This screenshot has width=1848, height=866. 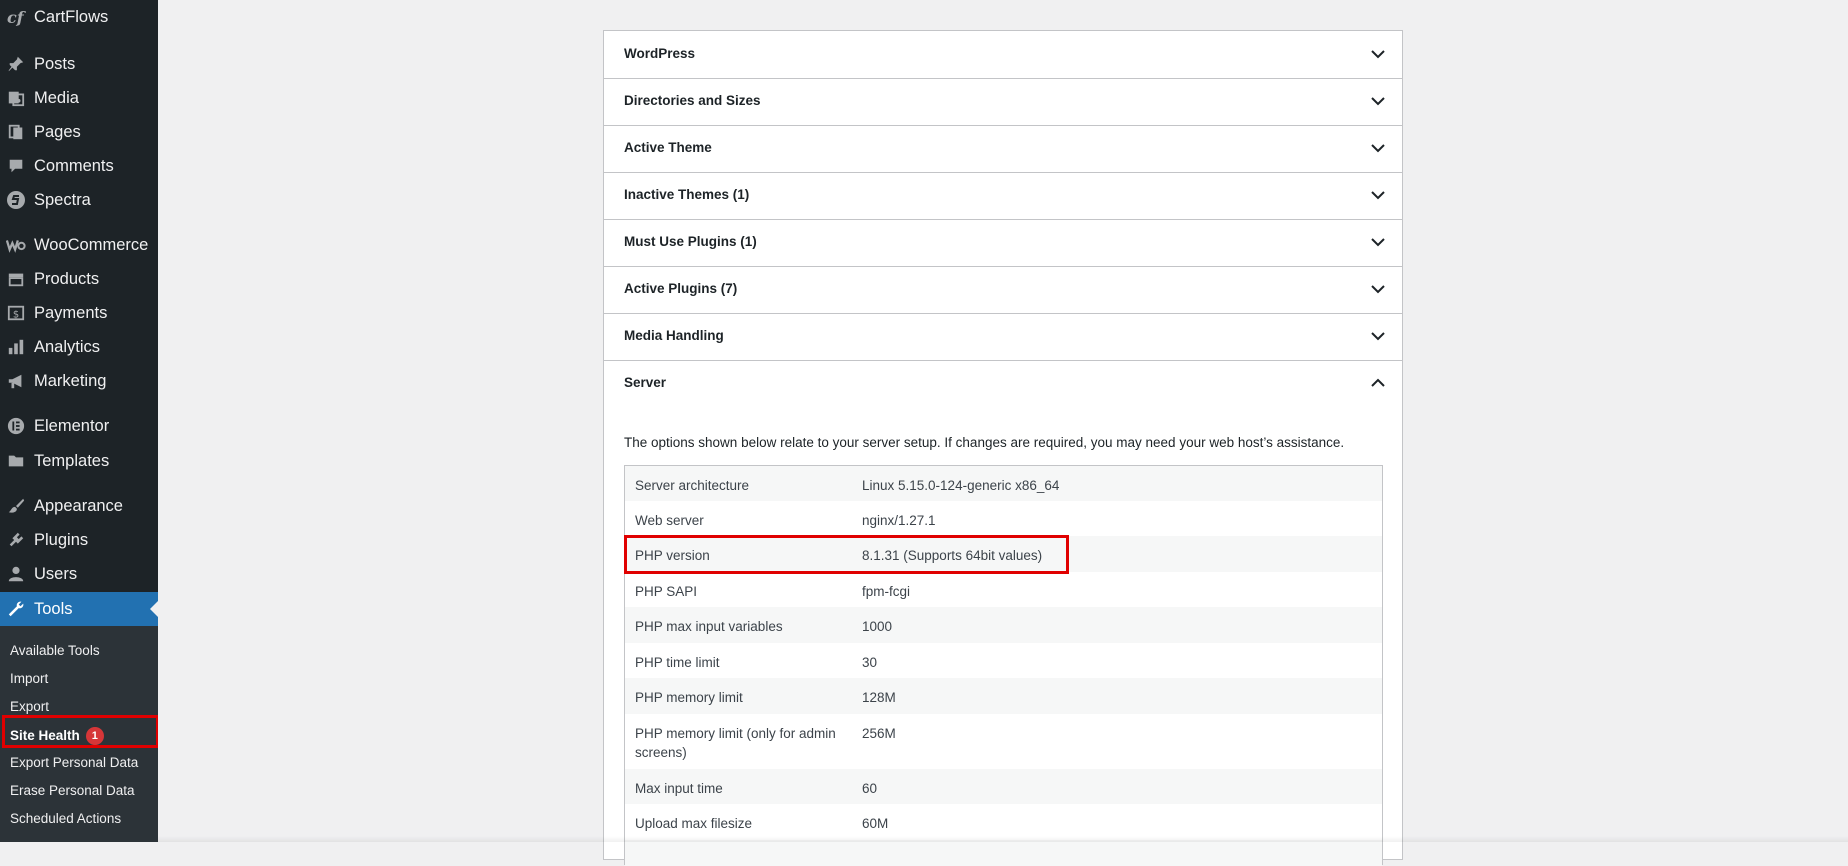 I want to click on menu-item-templates: Templates, so click(x=79, y=461).